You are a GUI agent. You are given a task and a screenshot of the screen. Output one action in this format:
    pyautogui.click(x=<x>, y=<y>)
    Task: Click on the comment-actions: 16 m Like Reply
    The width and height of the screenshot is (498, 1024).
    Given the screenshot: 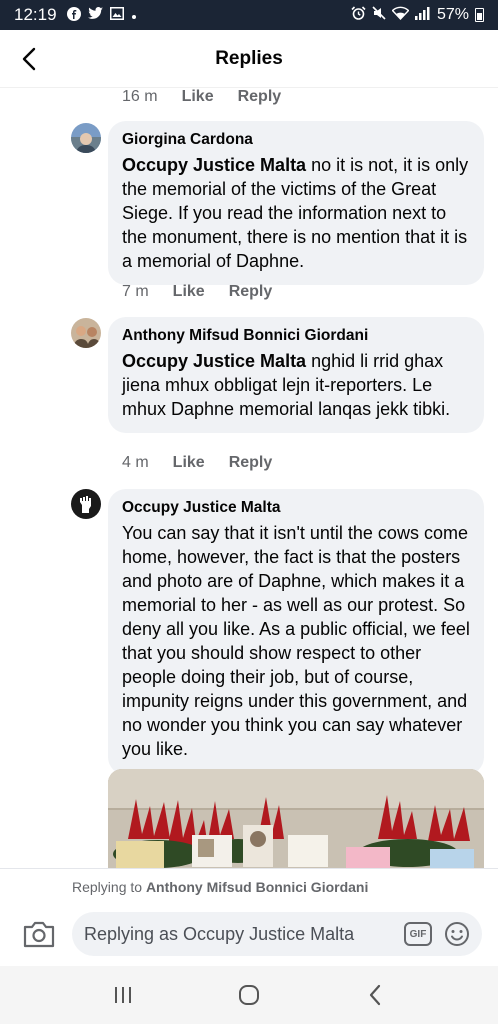 What is the action you would take?
    pyautogui.click(x=201, y=97)
    